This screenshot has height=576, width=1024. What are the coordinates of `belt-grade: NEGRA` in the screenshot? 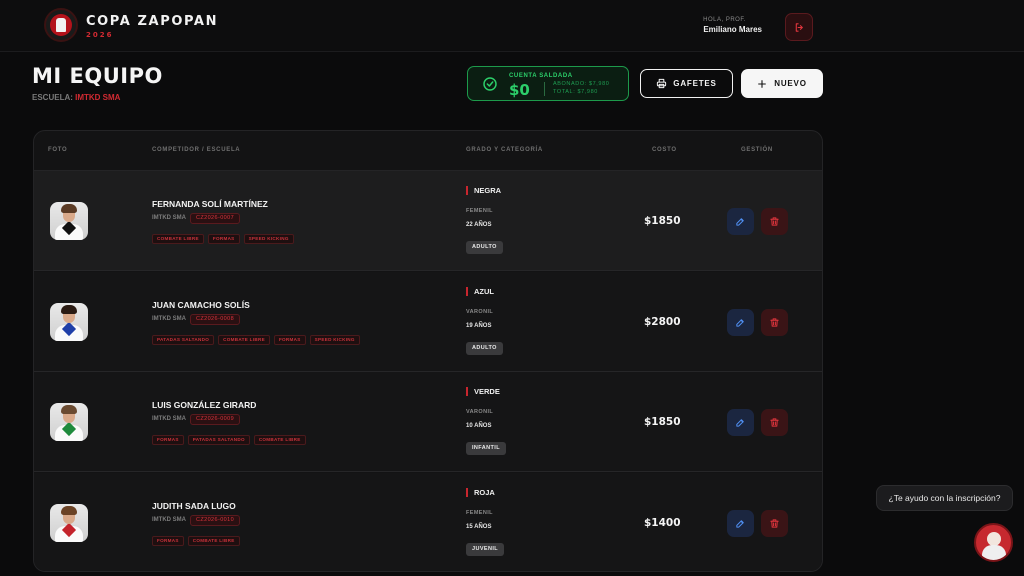 It's located at (483, 190).